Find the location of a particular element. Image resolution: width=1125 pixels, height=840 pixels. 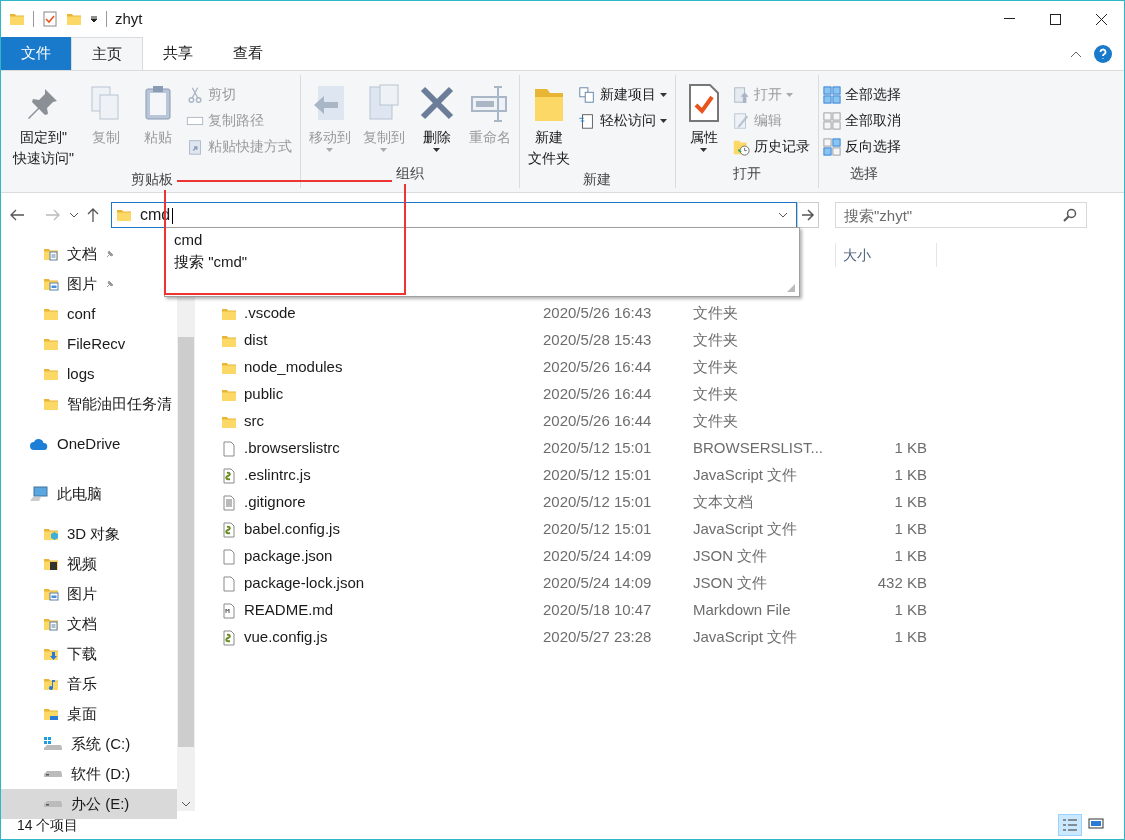

file-name: public is located at coordinates (264, 394).